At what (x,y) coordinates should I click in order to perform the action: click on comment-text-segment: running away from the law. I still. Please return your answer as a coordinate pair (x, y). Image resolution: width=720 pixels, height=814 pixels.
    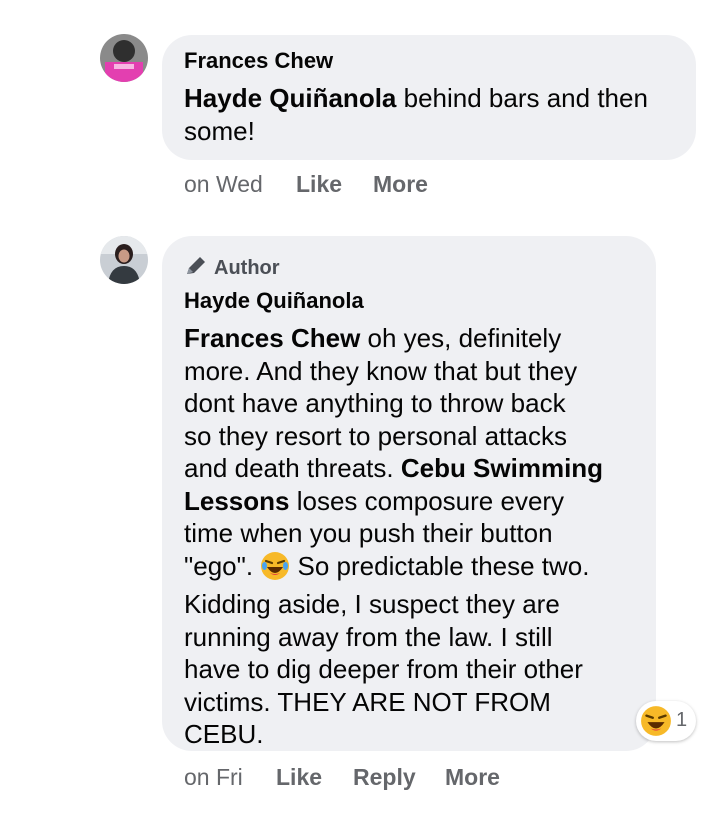
    Looking at the image, I should click on (368, 636).